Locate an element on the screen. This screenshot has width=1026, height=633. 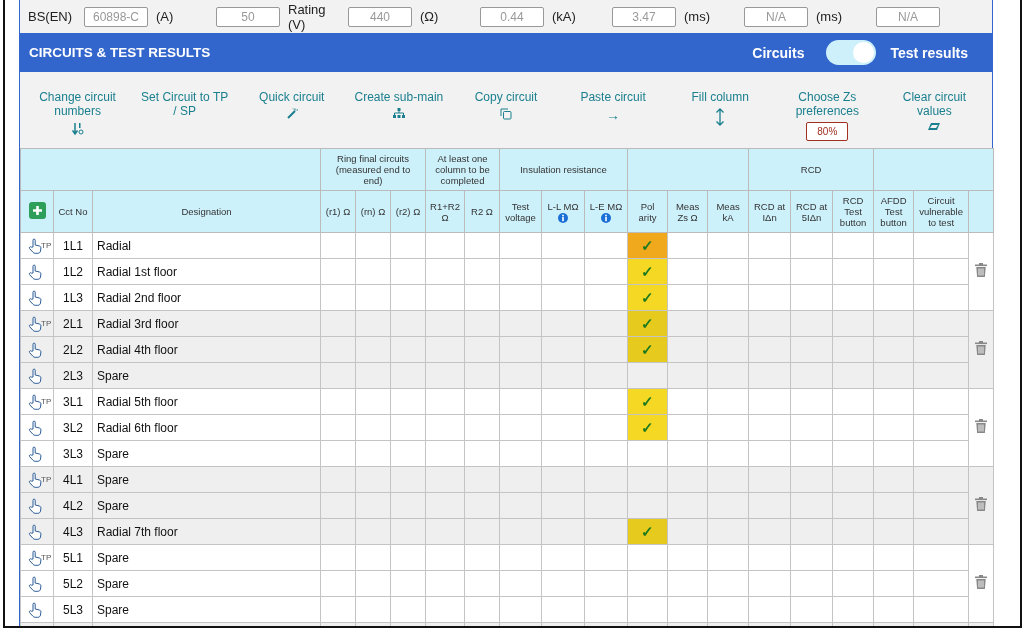
circuit-number: 4L2 is located at coordinates (73, 505).